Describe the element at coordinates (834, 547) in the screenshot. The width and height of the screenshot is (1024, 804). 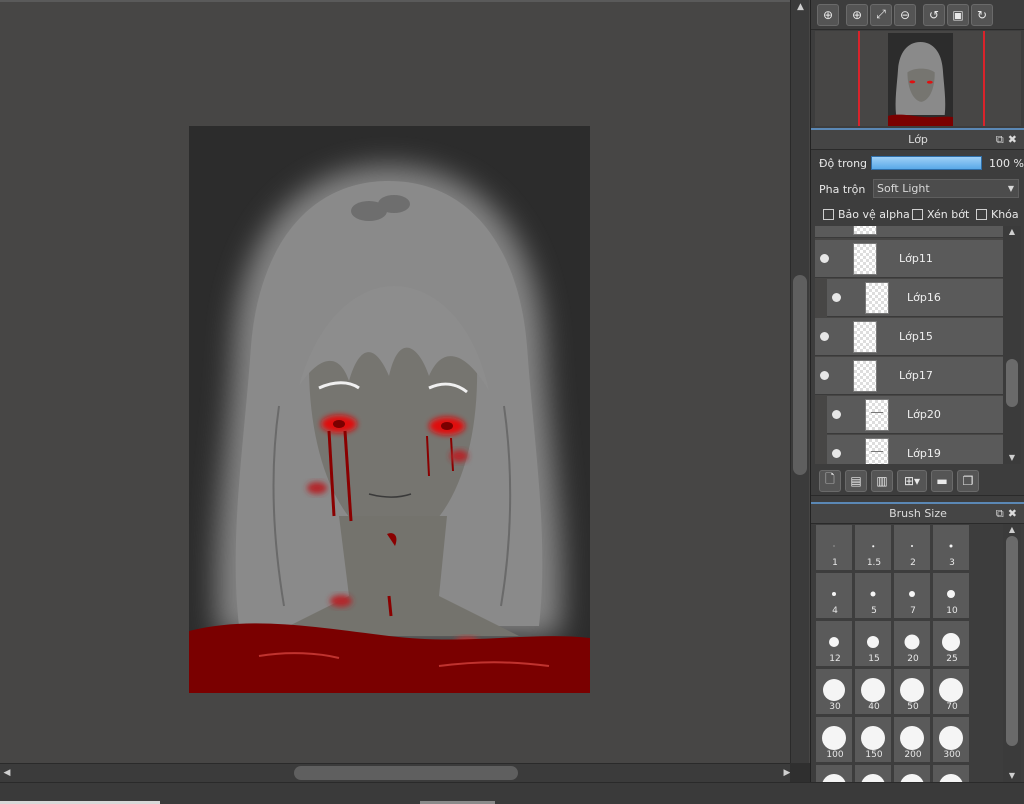
I see `brush-size-cell: 1` at that location.